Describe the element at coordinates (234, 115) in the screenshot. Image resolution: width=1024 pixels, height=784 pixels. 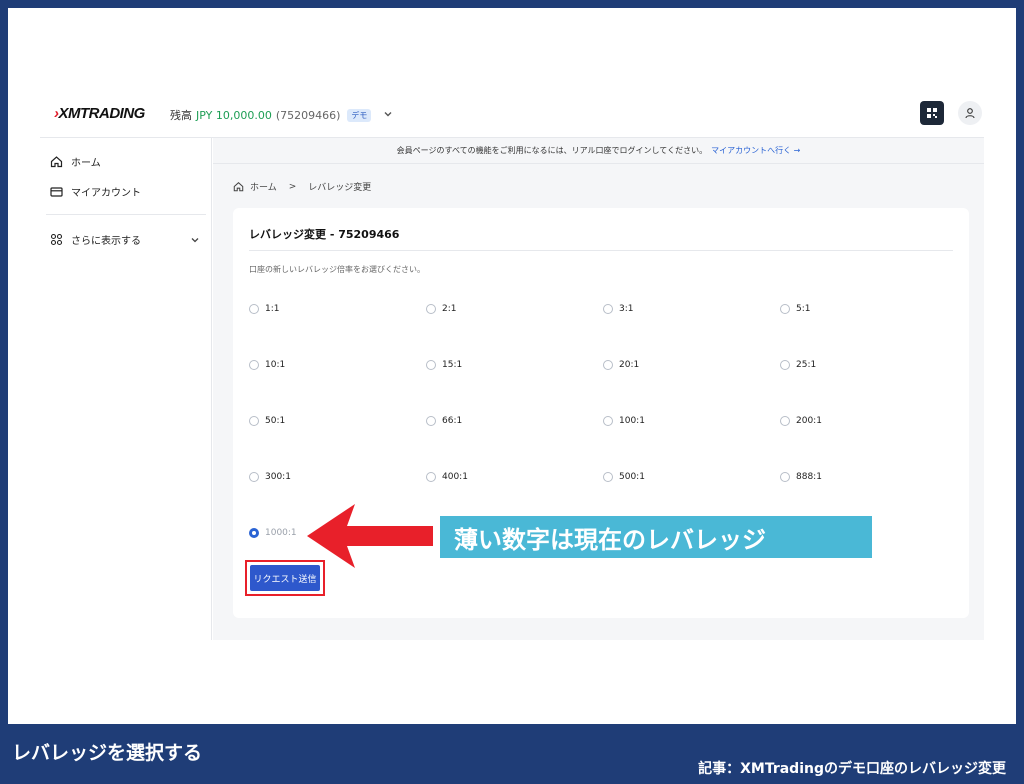
I see `balance-amount: JPY 10,000.00` at that location.